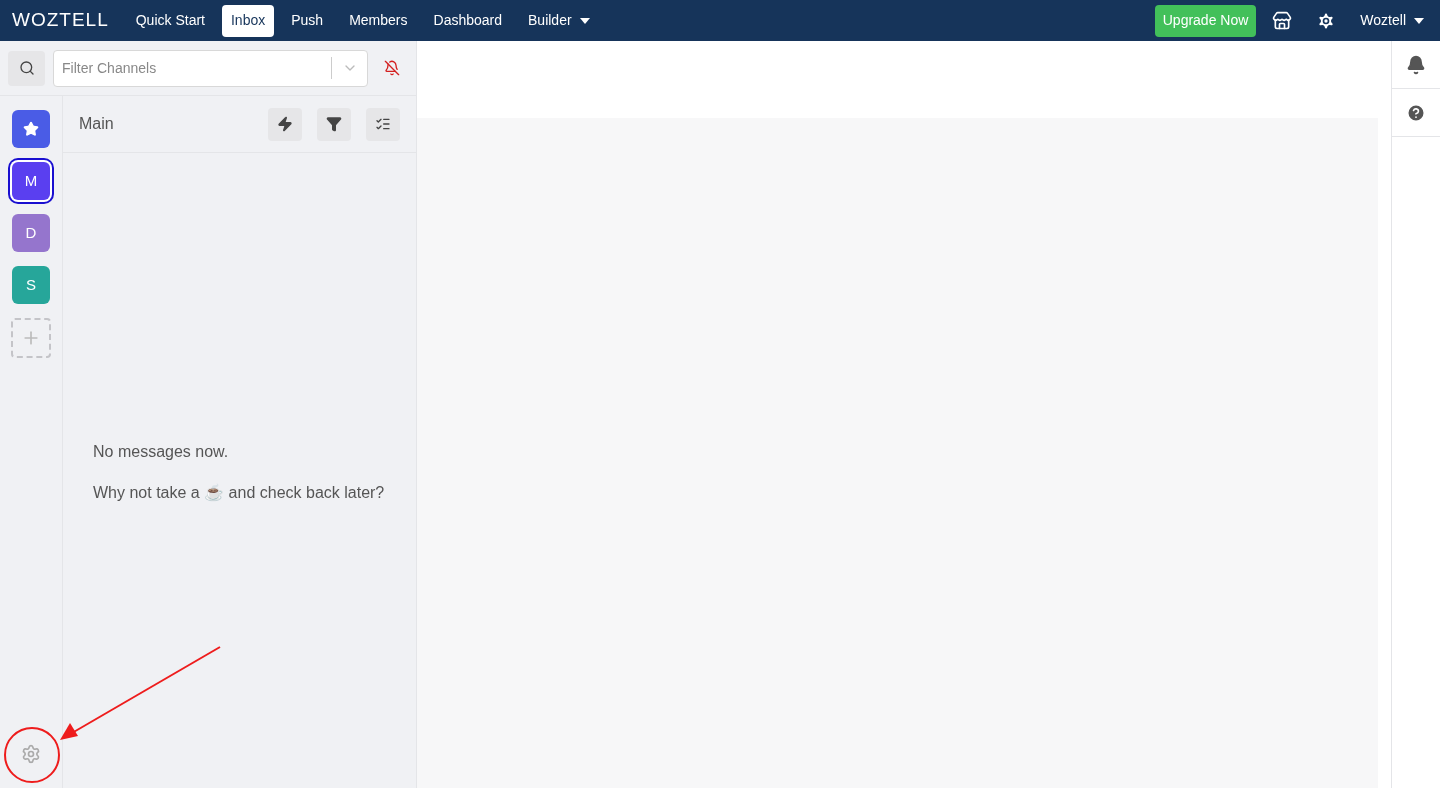  I want to click on help-icon, so click(1416, 112).